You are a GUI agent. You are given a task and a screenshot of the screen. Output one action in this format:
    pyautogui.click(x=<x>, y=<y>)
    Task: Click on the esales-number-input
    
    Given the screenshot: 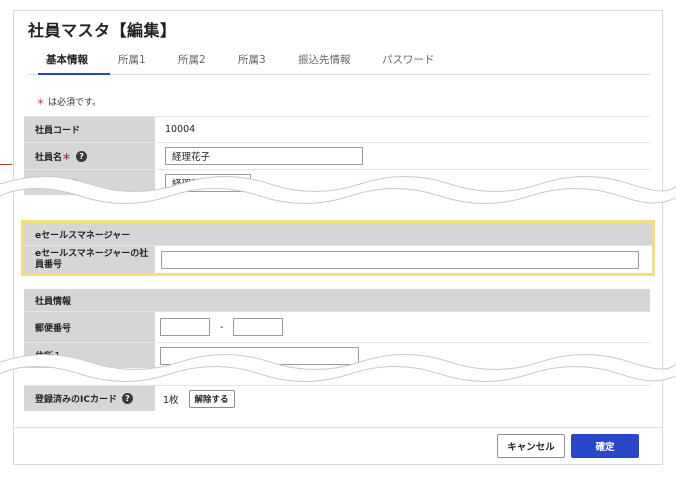 What is the action you would take?
    pyautogui.click(x=400, y=259)
    